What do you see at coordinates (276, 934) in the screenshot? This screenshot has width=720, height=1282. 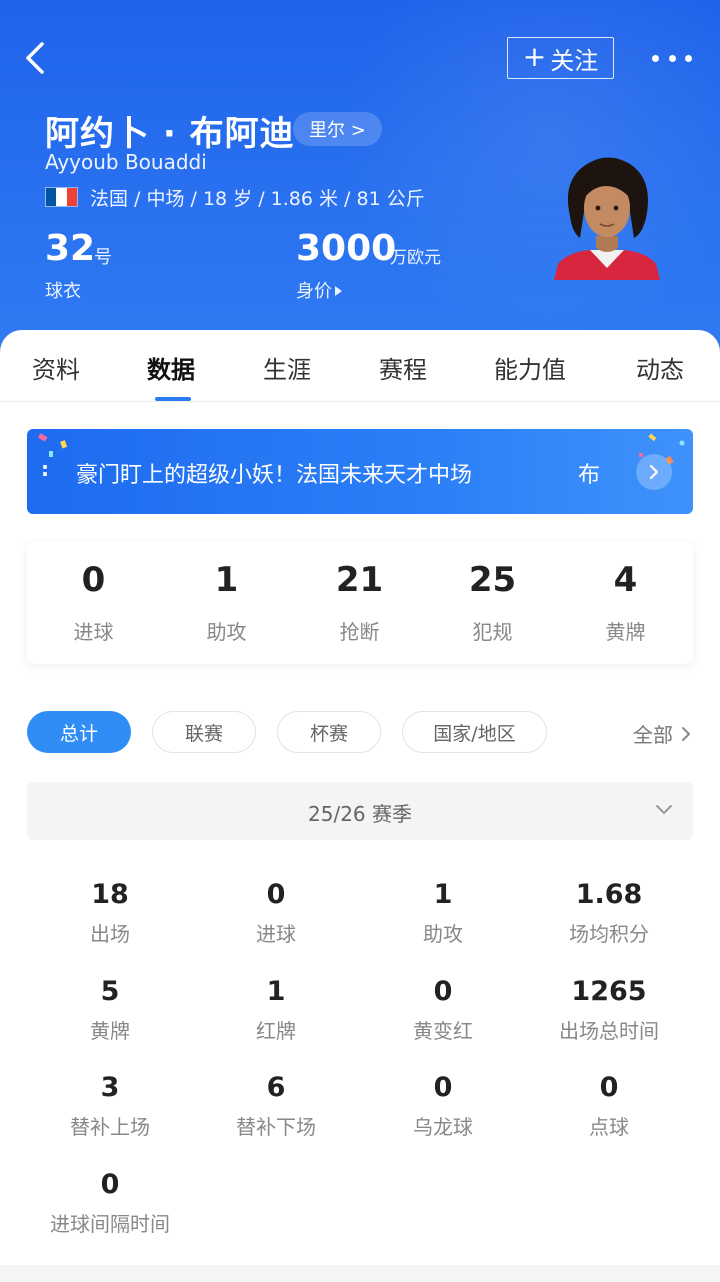 I see `stat-label: 进球` at bounding box center [276, 934].